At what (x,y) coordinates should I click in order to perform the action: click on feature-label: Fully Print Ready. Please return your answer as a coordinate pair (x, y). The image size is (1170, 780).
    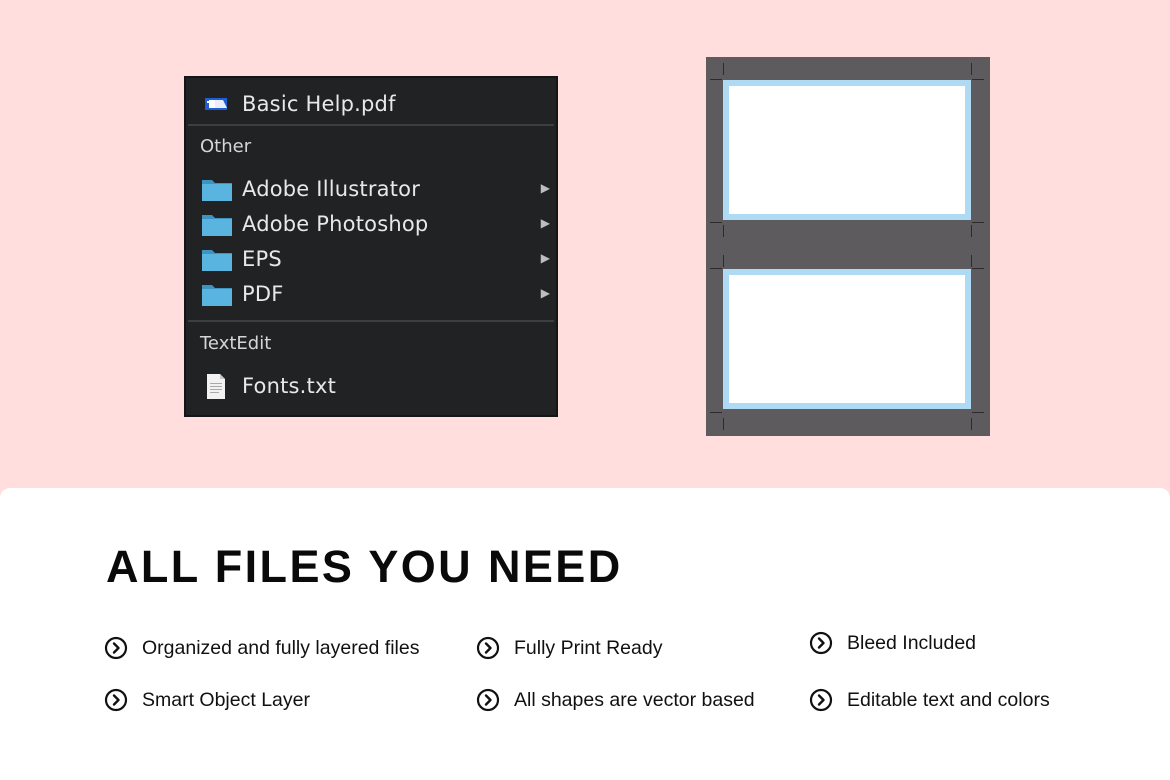
    Looking at the image, I should click on (588, 648).